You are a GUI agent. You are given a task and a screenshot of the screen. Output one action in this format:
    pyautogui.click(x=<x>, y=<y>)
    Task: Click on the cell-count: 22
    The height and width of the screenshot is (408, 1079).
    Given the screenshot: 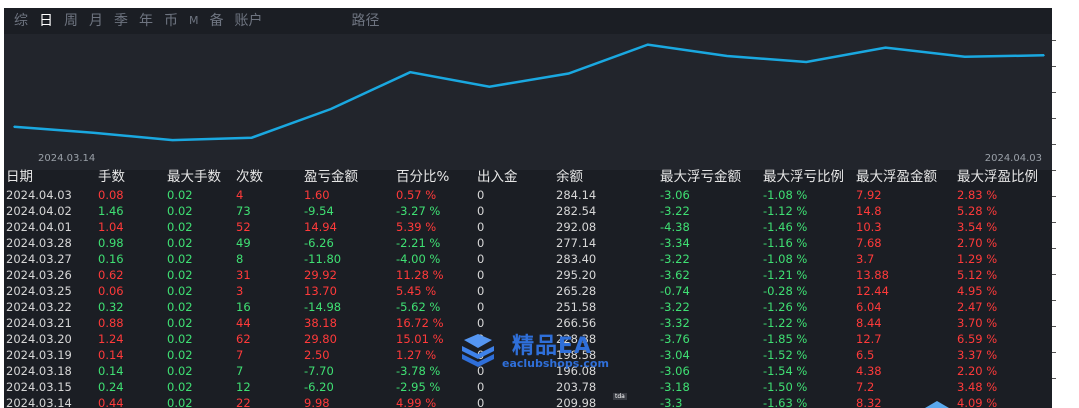 What is the action you would take?
    pyautogui.click(x=243, y=402)
    